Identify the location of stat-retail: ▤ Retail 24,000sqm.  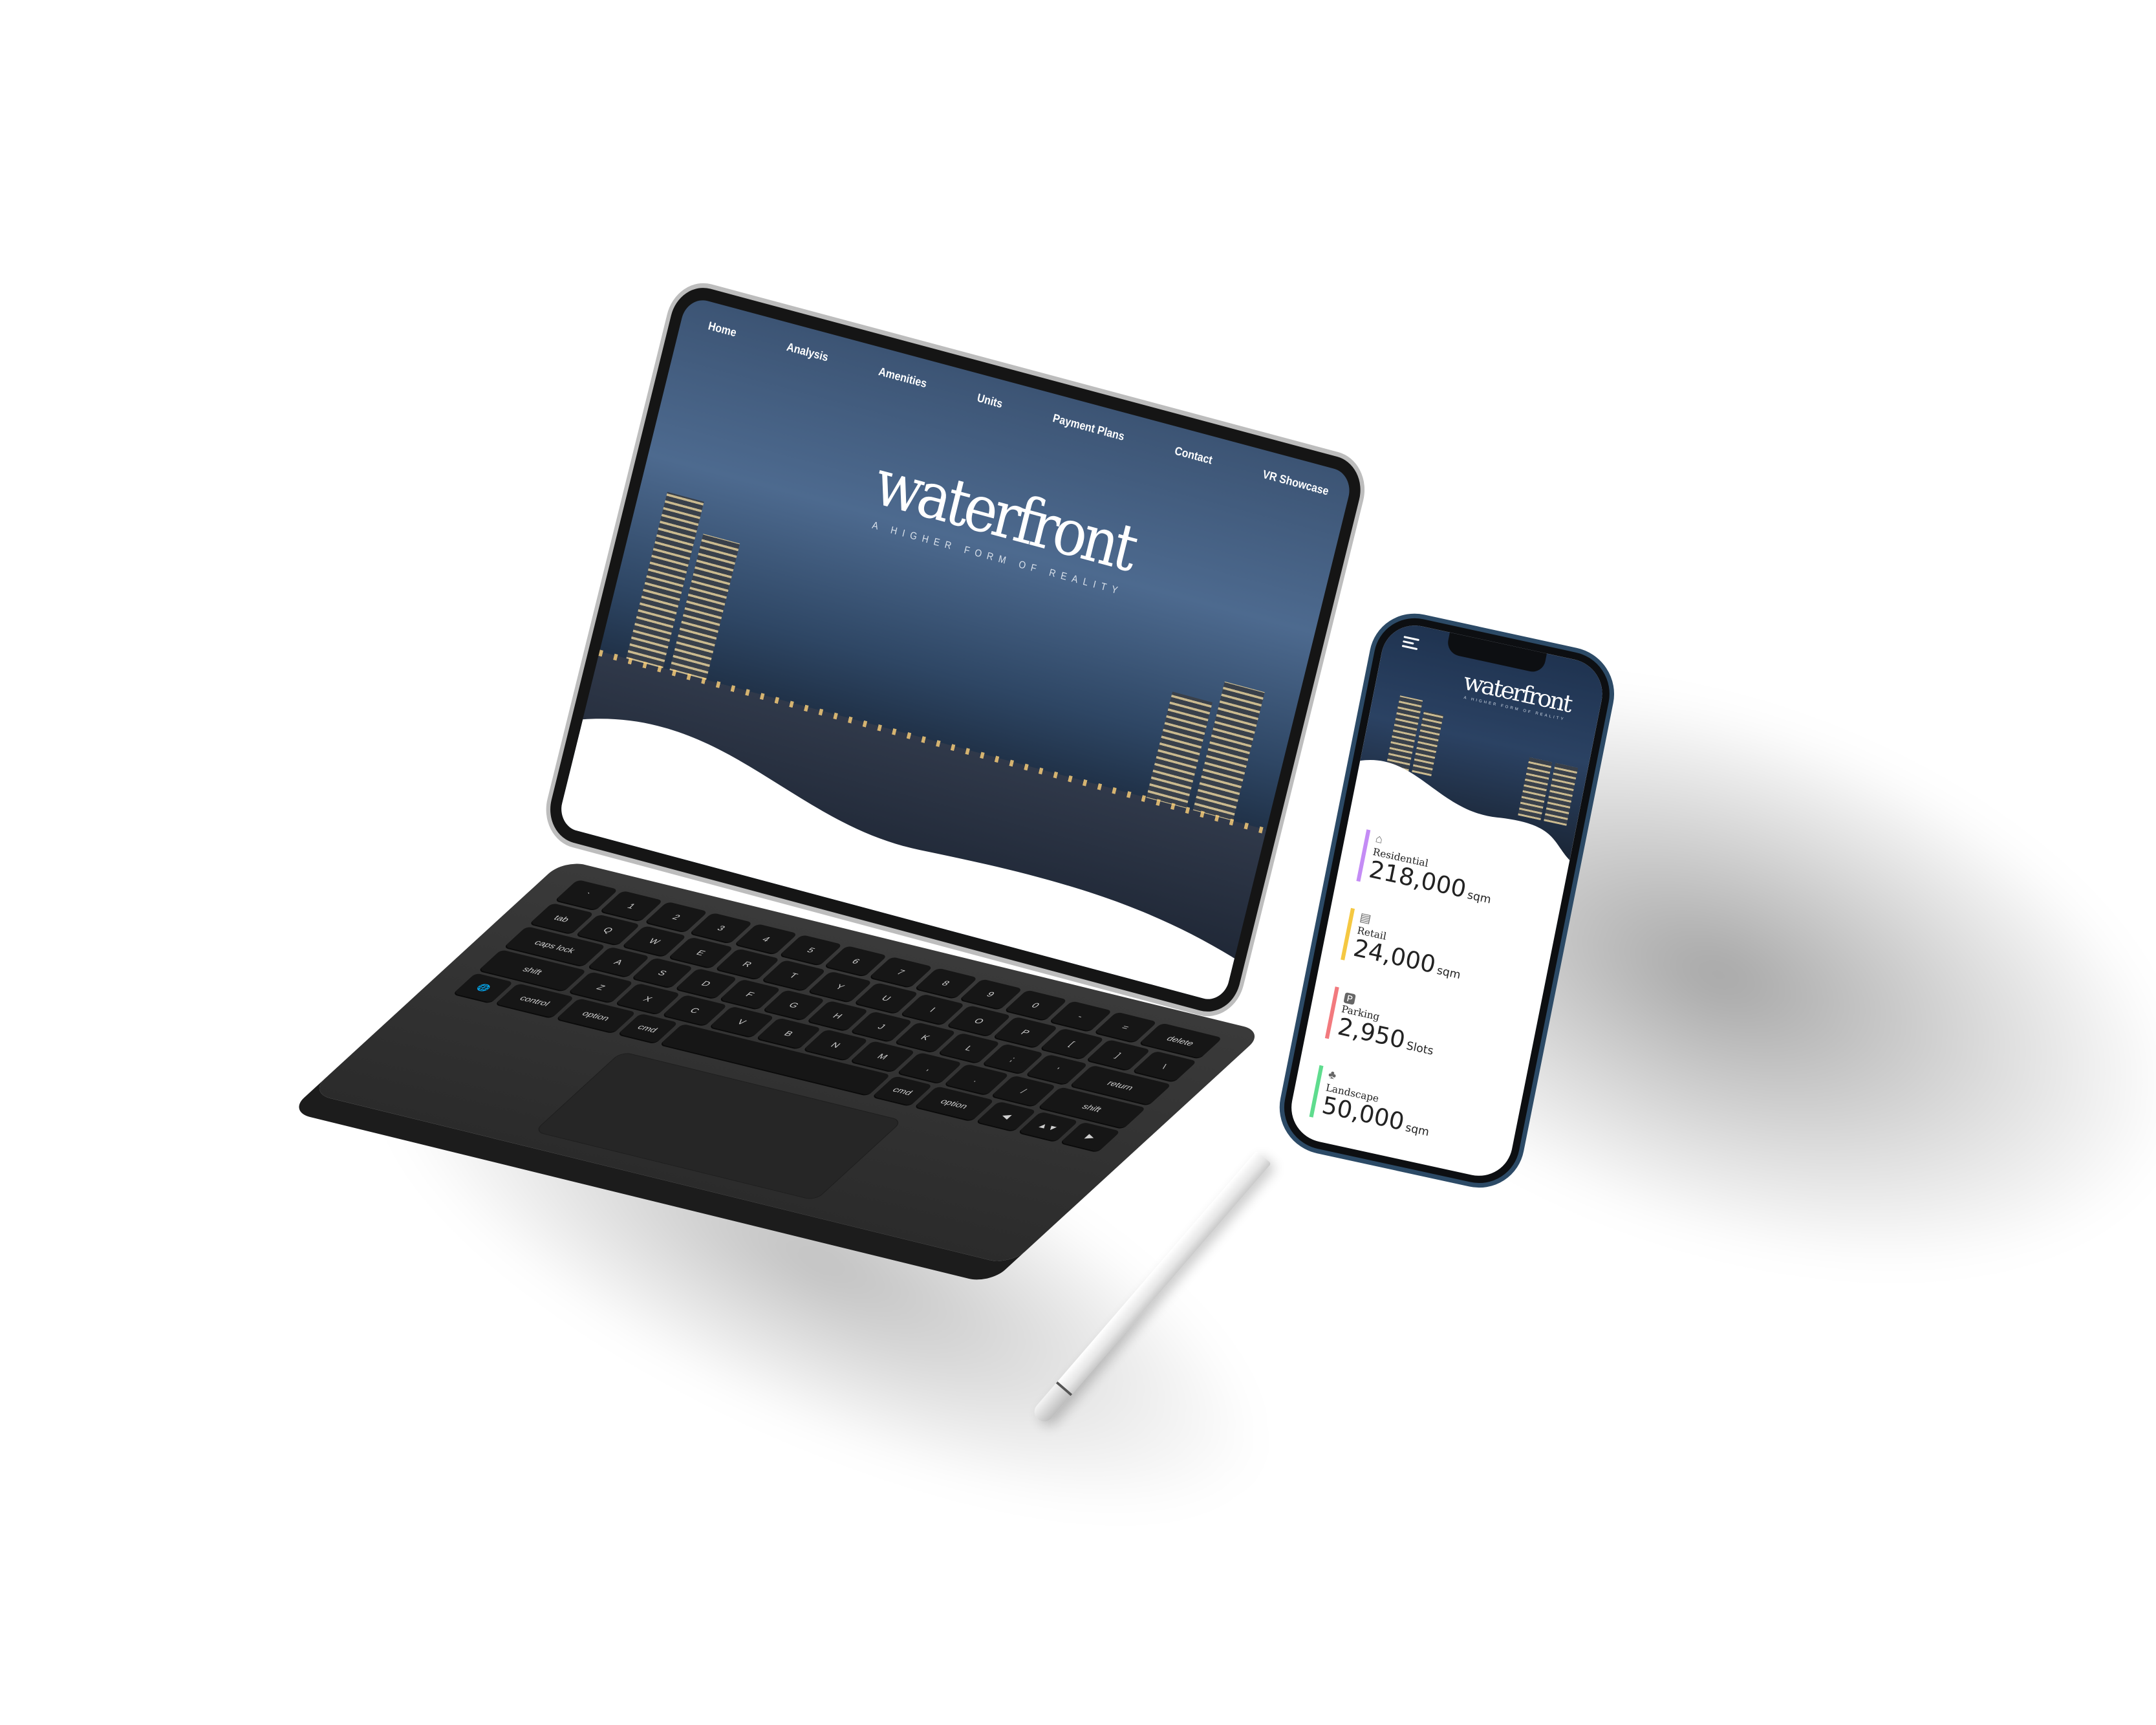
(1442, 956).